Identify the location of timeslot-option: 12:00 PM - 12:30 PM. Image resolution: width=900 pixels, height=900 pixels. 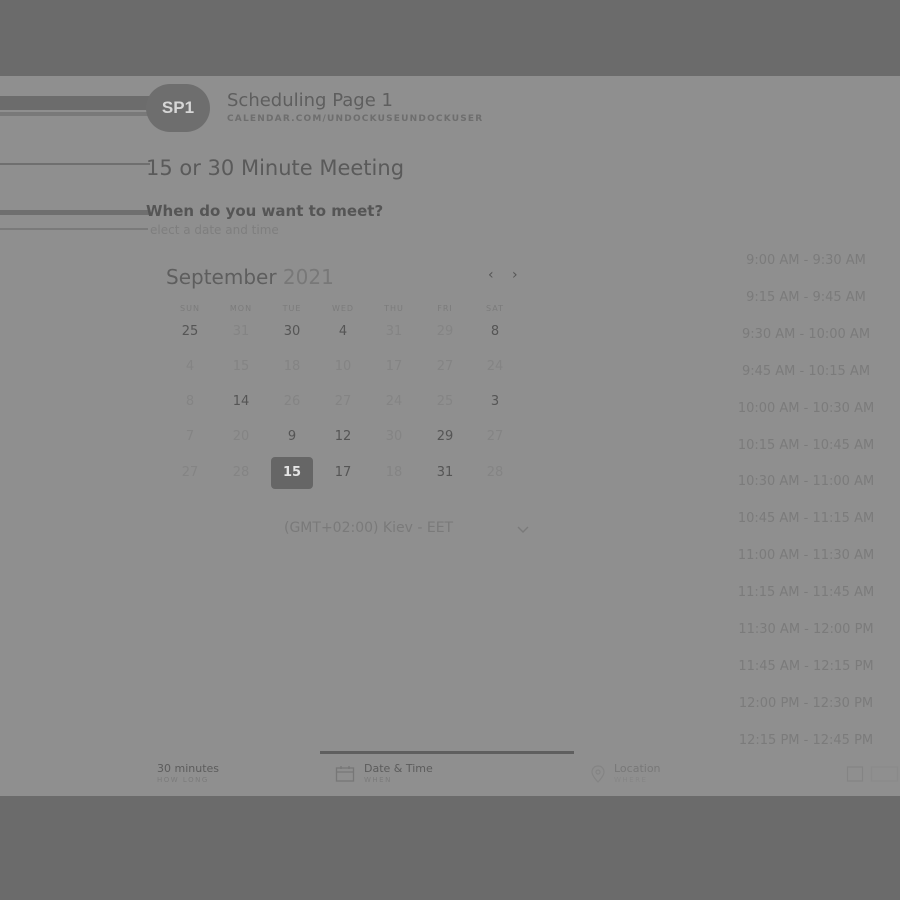
(806, 703).